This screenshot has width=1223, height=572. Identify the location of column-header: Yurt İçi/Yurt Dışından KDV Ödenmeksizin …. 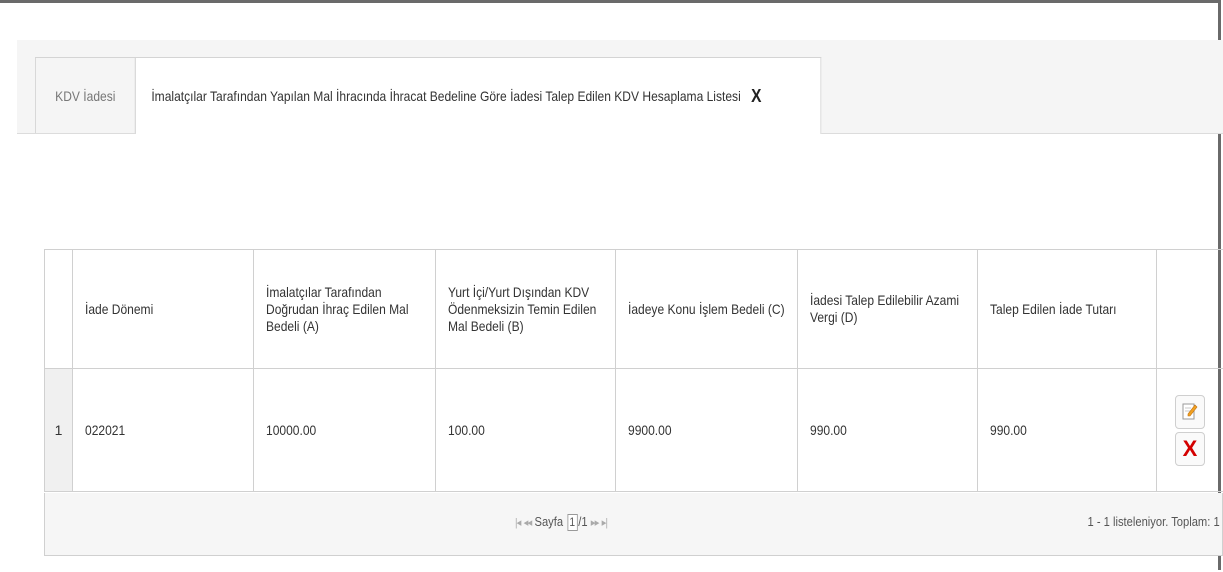
(525, 309).